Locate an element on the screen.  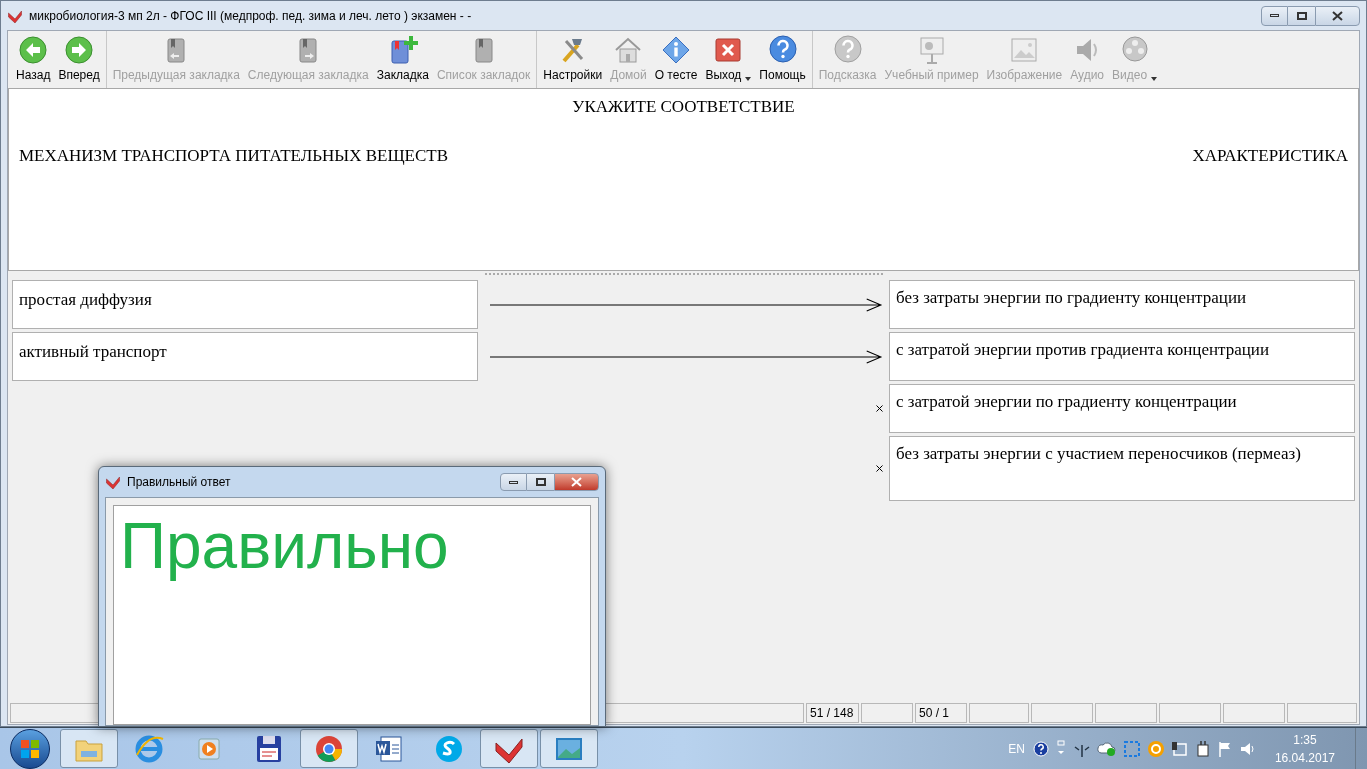
cloud-icon is located at coordinates (1106, 748).